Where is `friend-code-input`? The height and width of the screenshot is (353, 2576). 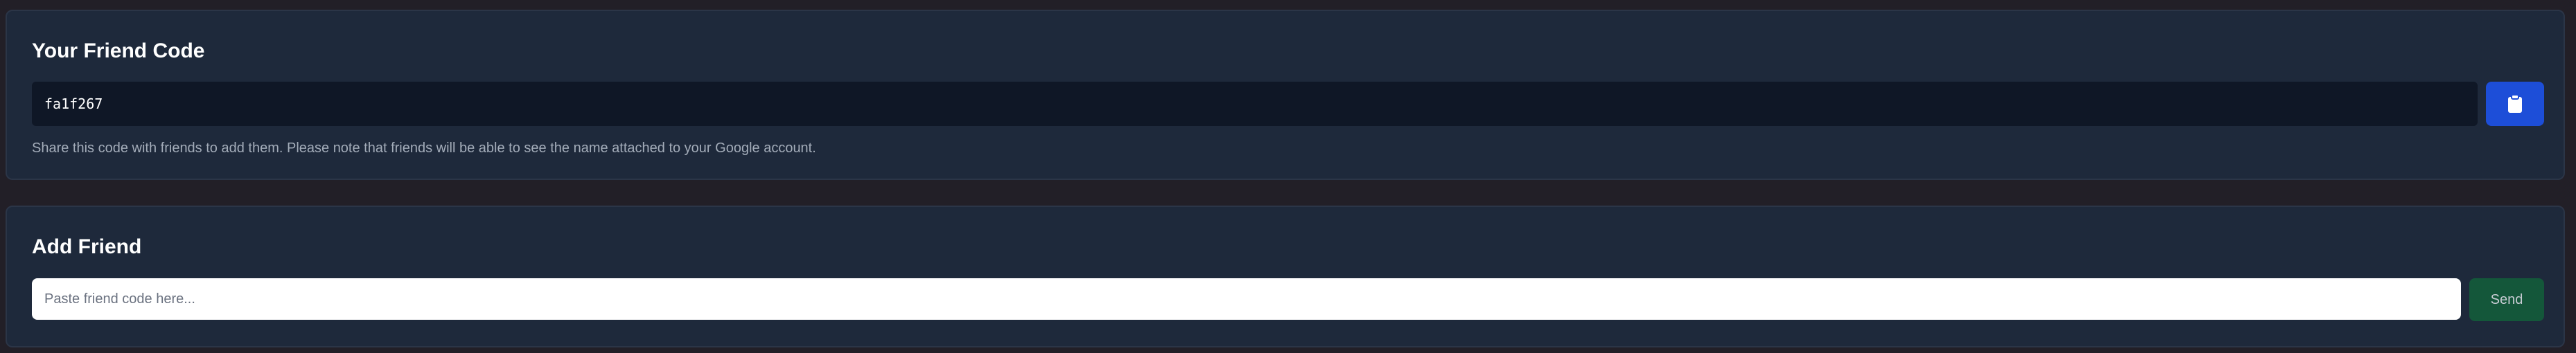
friend-code-input is located at coordinates (1246, 299).